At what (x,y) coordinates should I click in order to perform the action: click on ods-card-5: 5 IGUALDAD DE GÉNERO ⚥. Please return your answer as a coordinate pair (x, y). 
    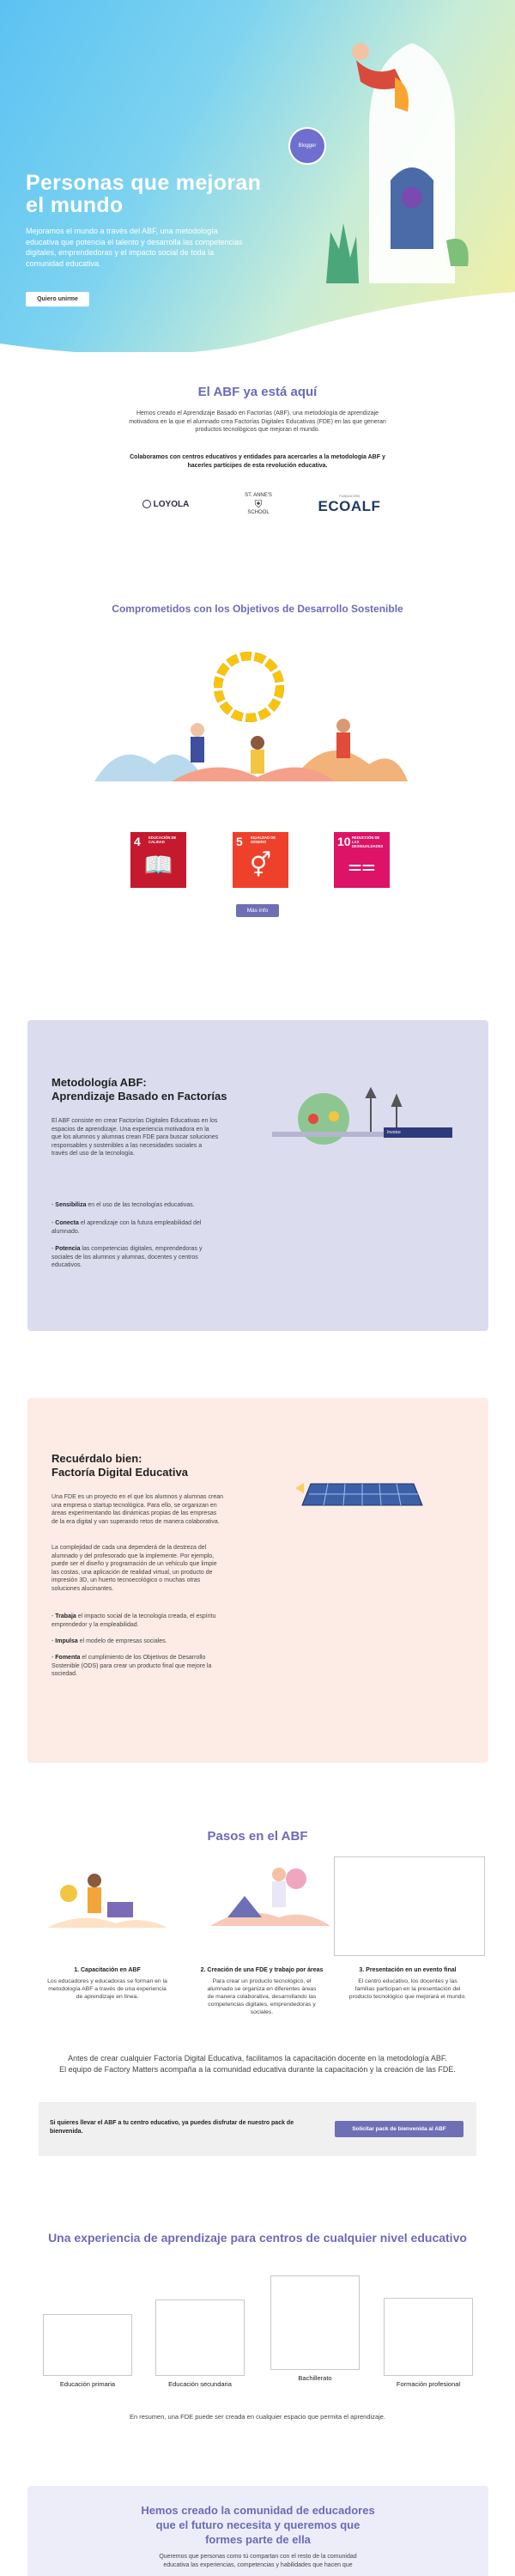
    Looking at the image, I should click on (260, 860).